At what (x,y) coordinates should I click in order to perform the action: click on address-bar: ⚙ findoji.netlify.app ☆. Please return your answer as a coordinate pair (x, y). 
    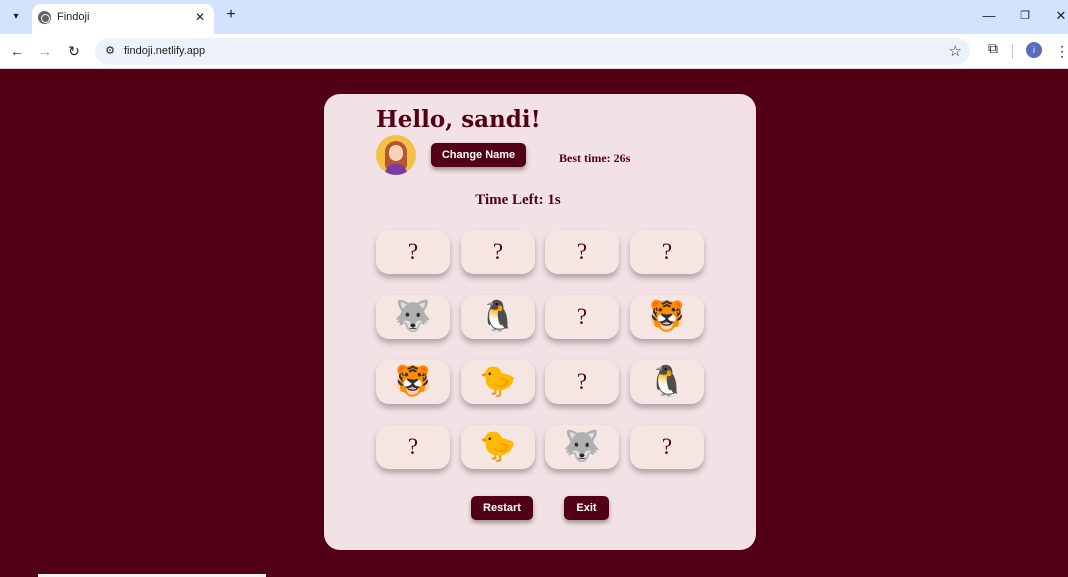
    Looking at the image, I should click on (532, 51).